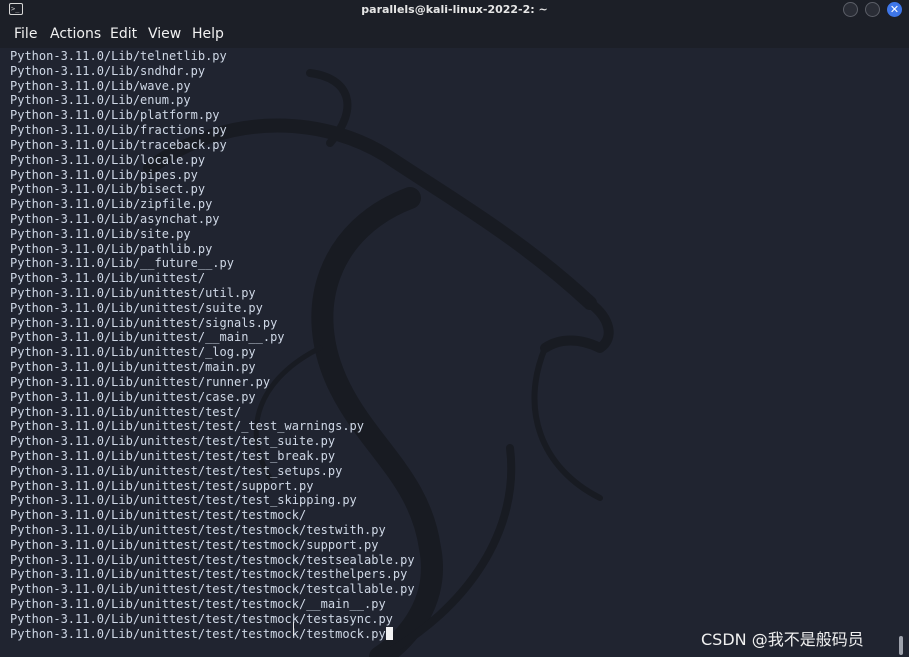 The height and width of the screenshot is (657, 909). Describe the element at coordinates (104, 174) in the screenshot. I see `terminal-line: Python-3.11.0/Lib/pipes.py` at that location.